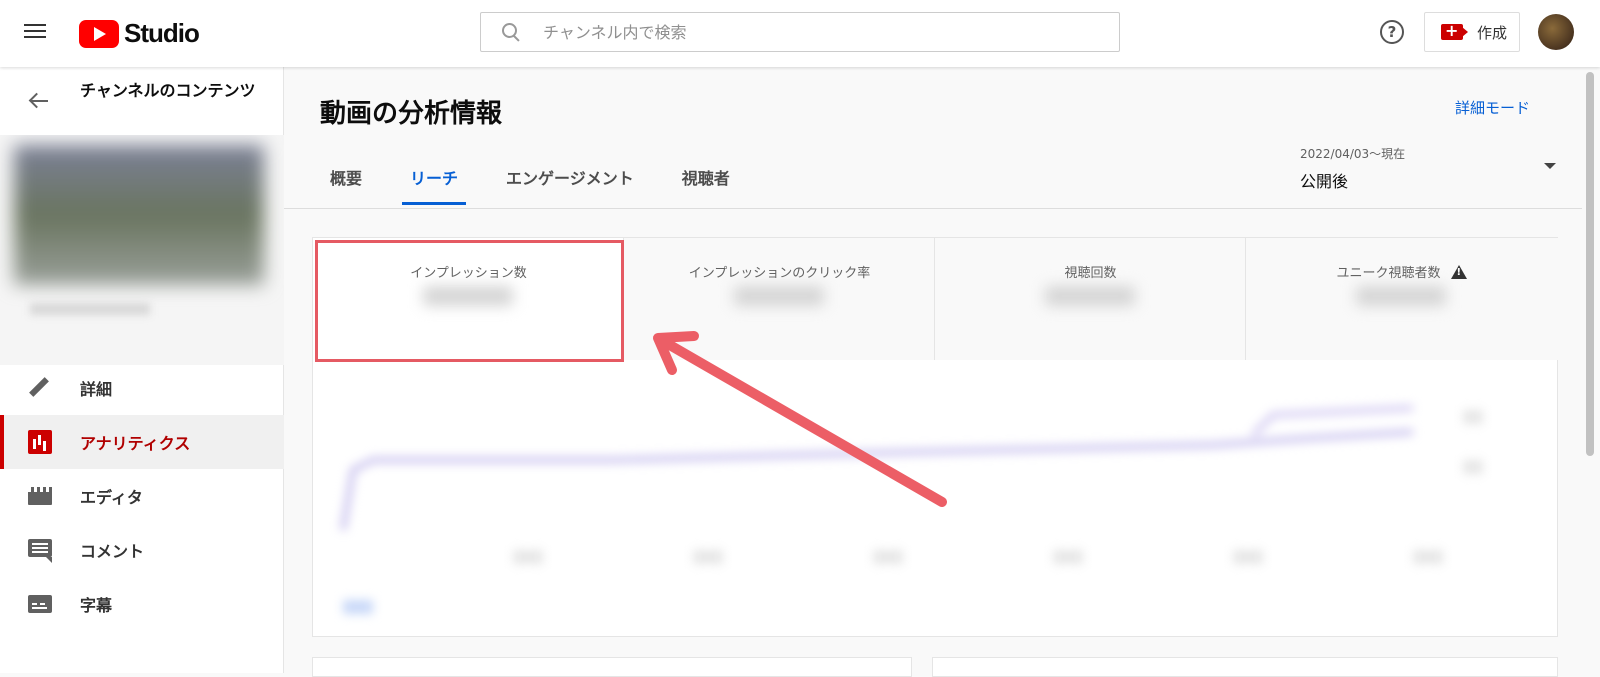 The height and width of the screenshot is (677, 1600). What do you see at coordinates (1392, 32) in the screenshot?
I see `help-icon: ?` at bounding box center [1392, 32].